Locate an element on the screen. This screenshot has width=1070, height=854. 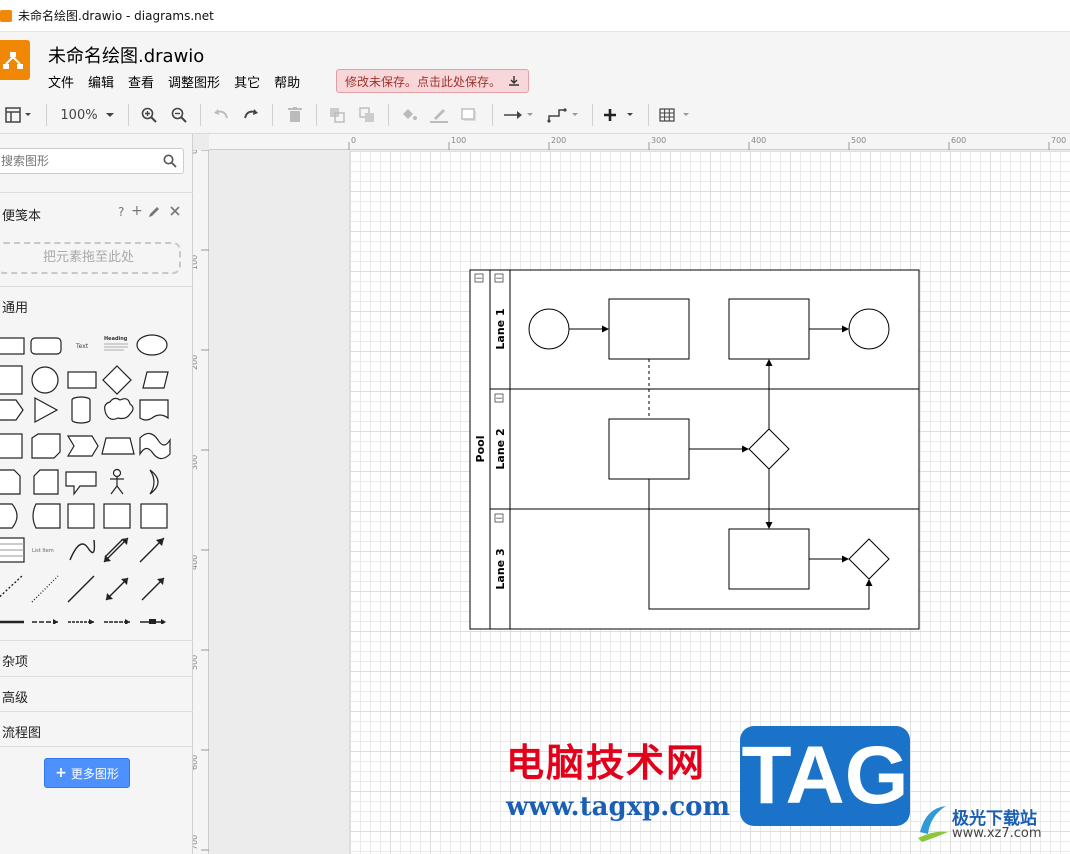
lane3-label: Lane 3 is located at coordinates (500, 568).